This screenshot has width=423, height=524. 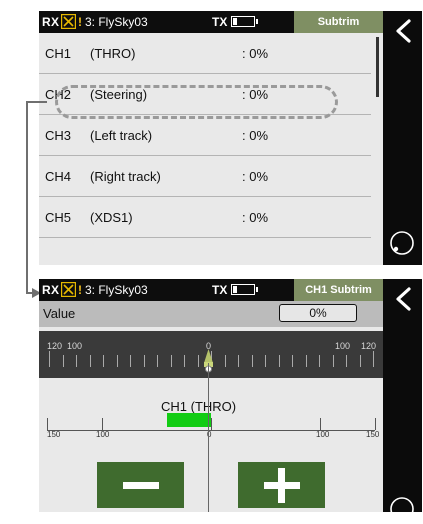 I want to click on channel-name: (THRO), so click(x=113, y=53).